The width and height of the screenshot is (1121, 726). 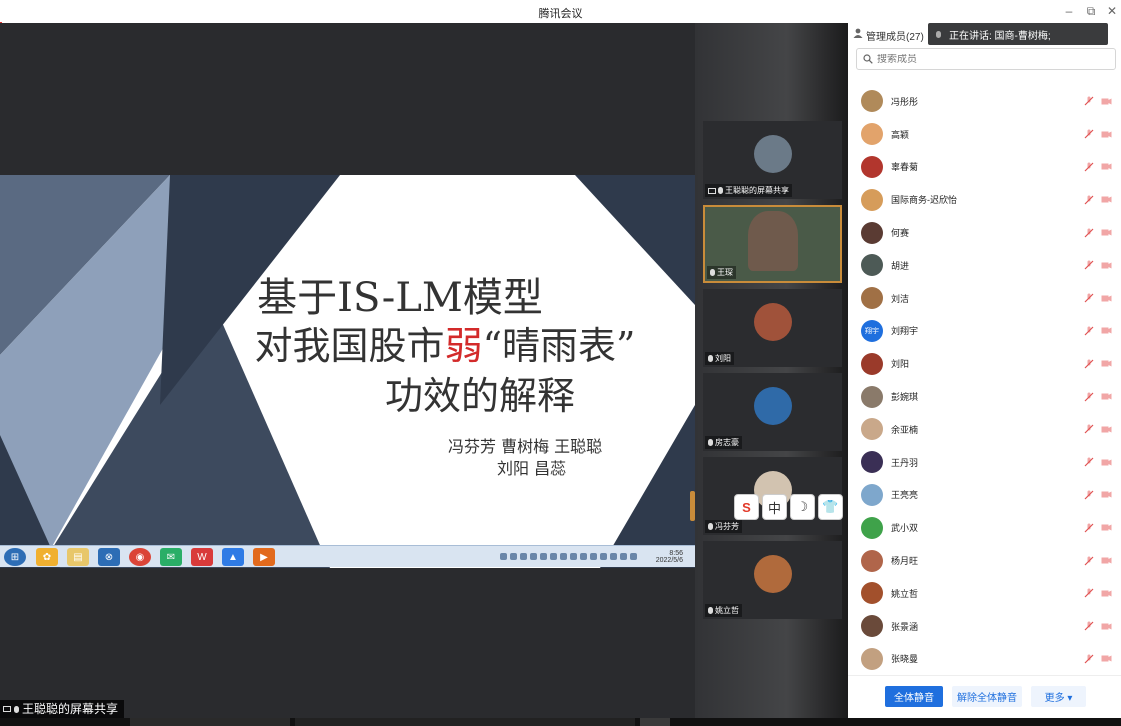 What do you see at coordinates (676, 553) in the screenshot?
I see `tray-time: 8:56` at bounding box center [676, 553].